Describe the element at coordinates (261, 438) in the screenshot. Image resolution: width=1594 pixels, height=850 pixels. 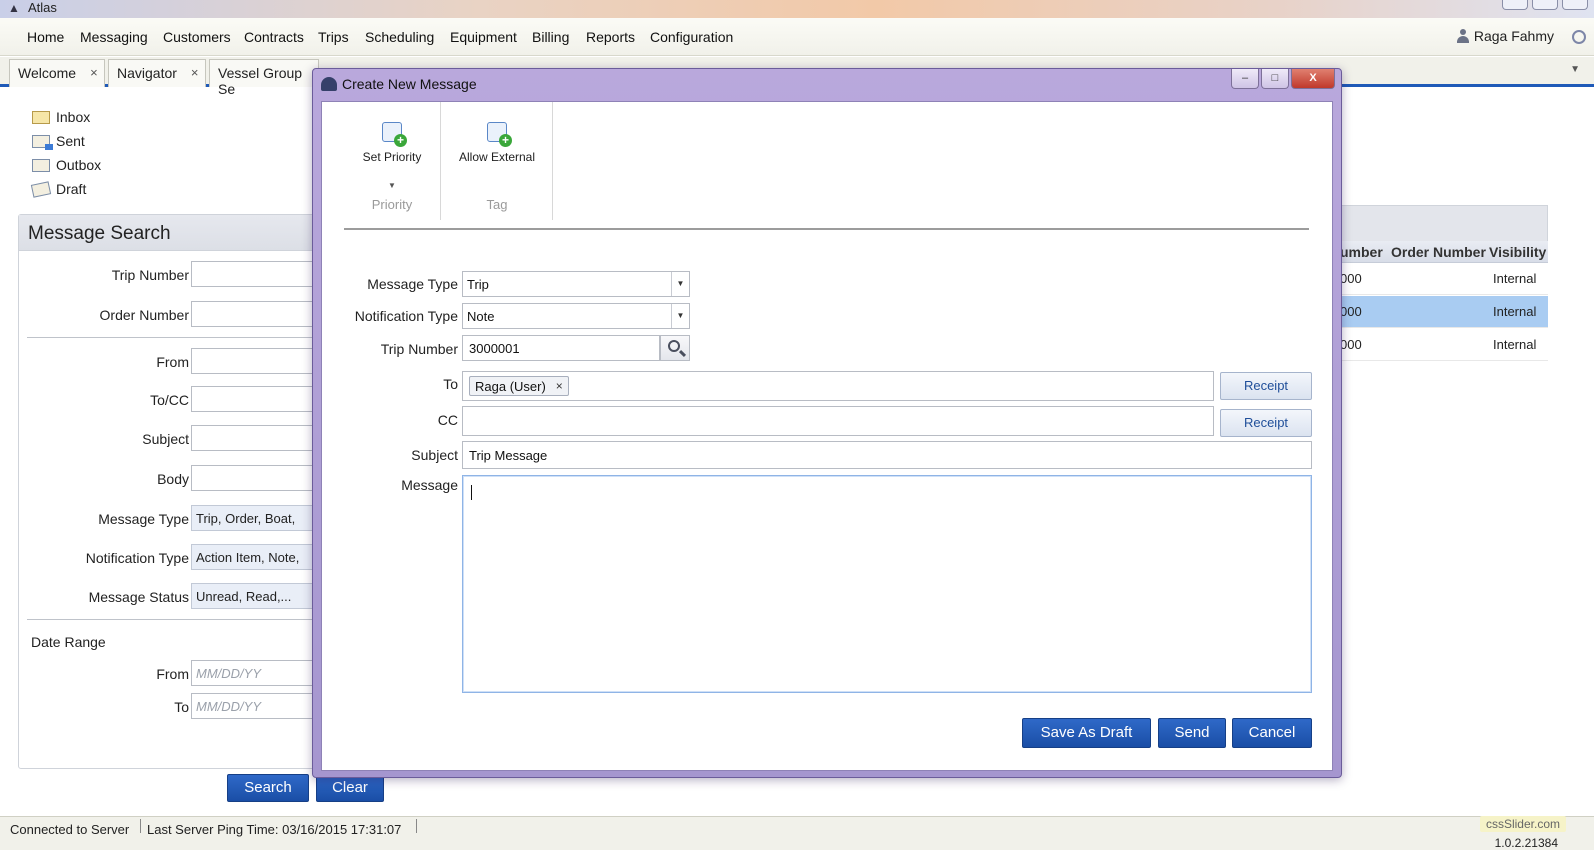
I see `subject-input` at that location.